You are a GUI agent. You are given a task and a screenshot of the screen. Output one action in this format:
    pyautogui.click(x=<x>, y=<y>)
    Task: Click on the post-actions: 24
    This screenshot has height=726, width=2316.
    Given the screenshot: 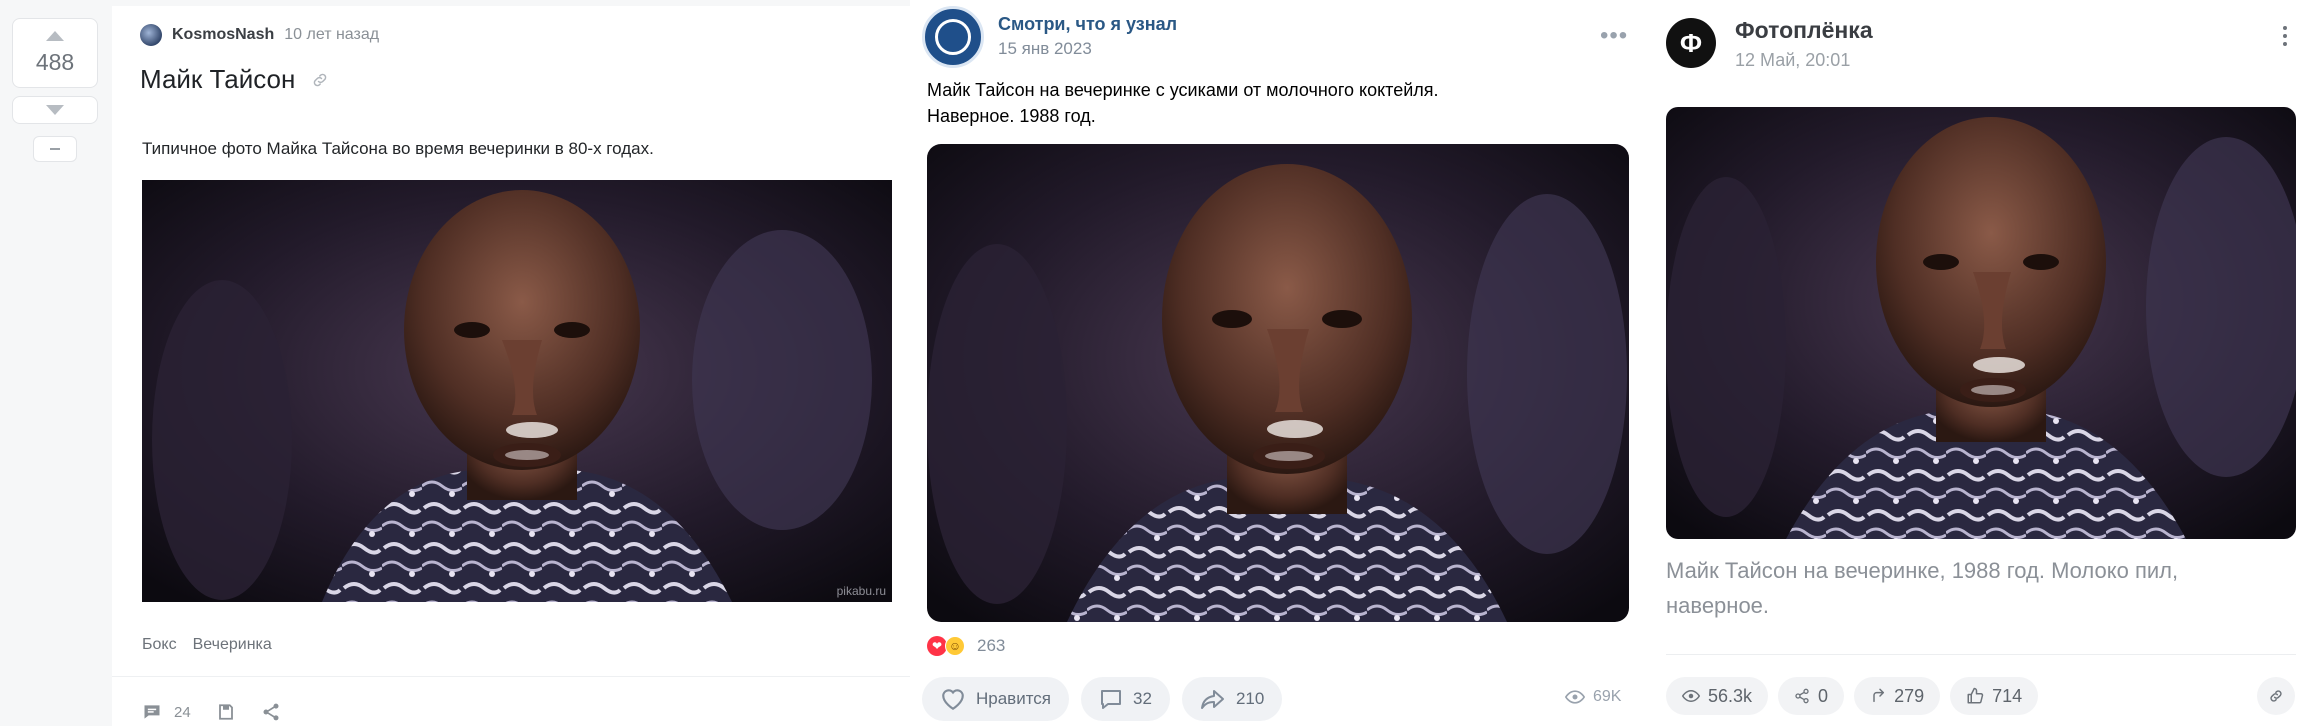 What is the action you would take?
    pyautogui.click(x=211, y=712)
    